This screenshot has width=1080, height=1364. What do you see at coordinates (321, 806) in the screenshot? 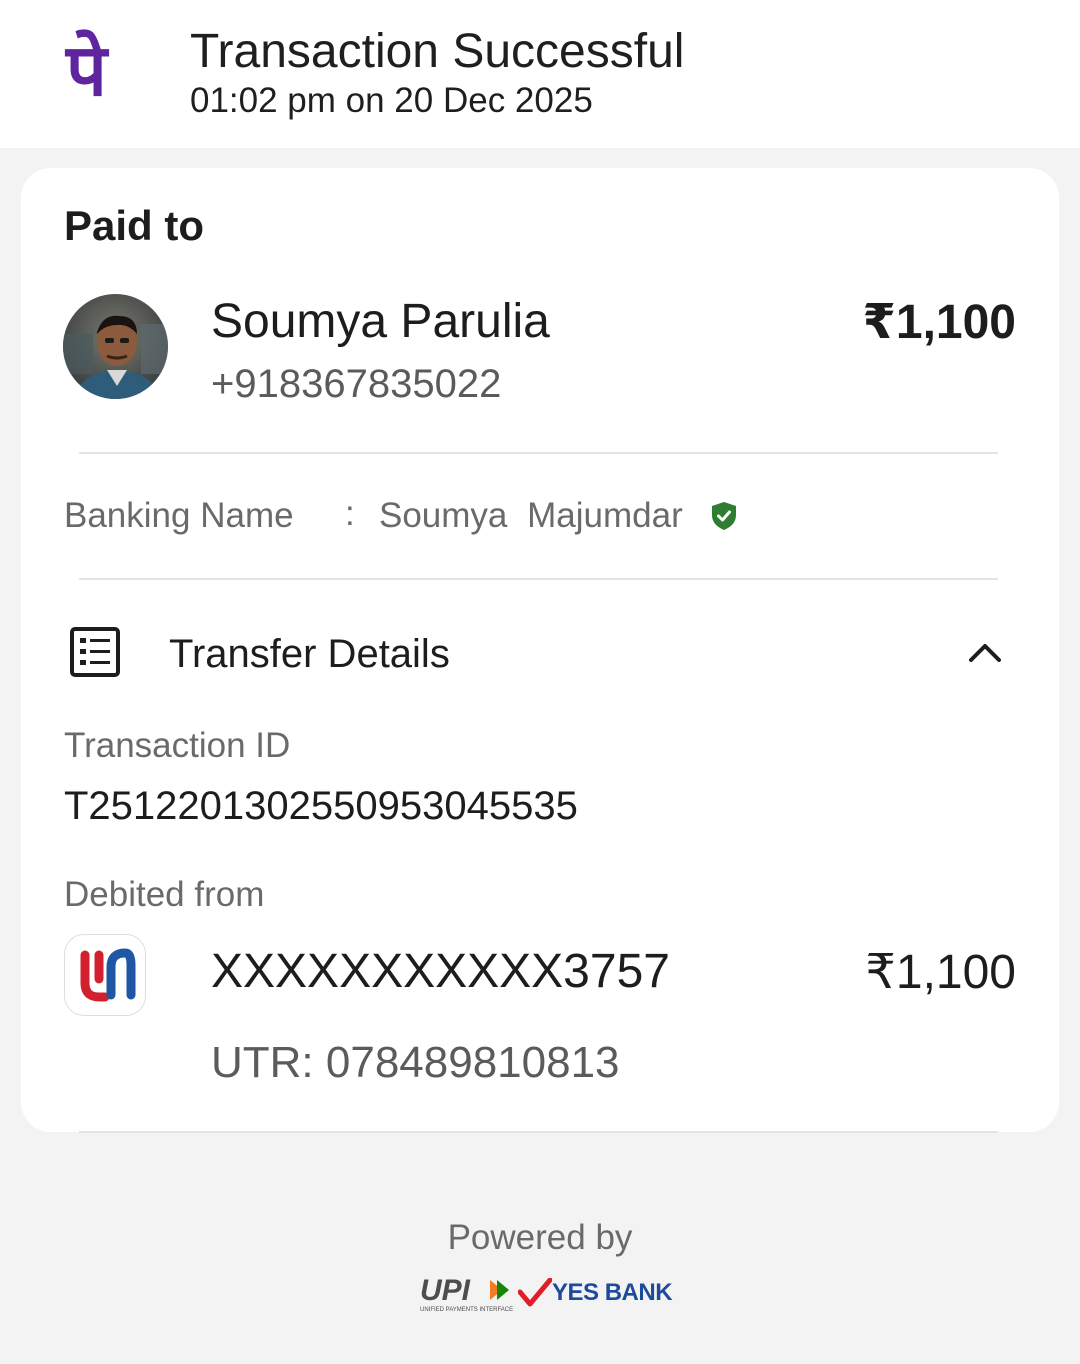
I see `transaction-id-value: T2512201302550953045535` at bounding box center [321, 806].